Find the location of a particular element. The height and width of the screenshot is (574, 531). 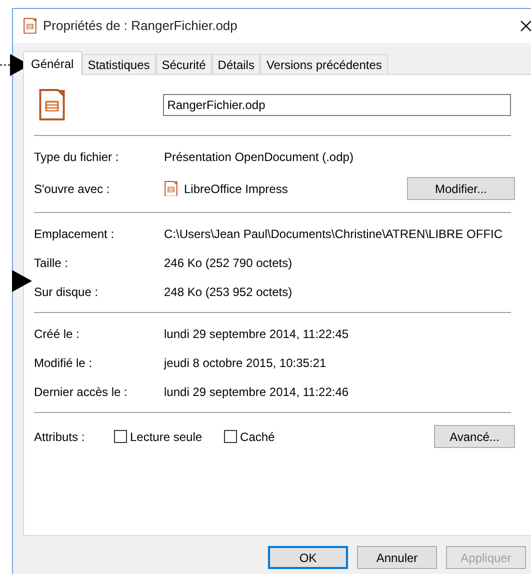

checkbox: Caché is located at coordinates (249, 437).